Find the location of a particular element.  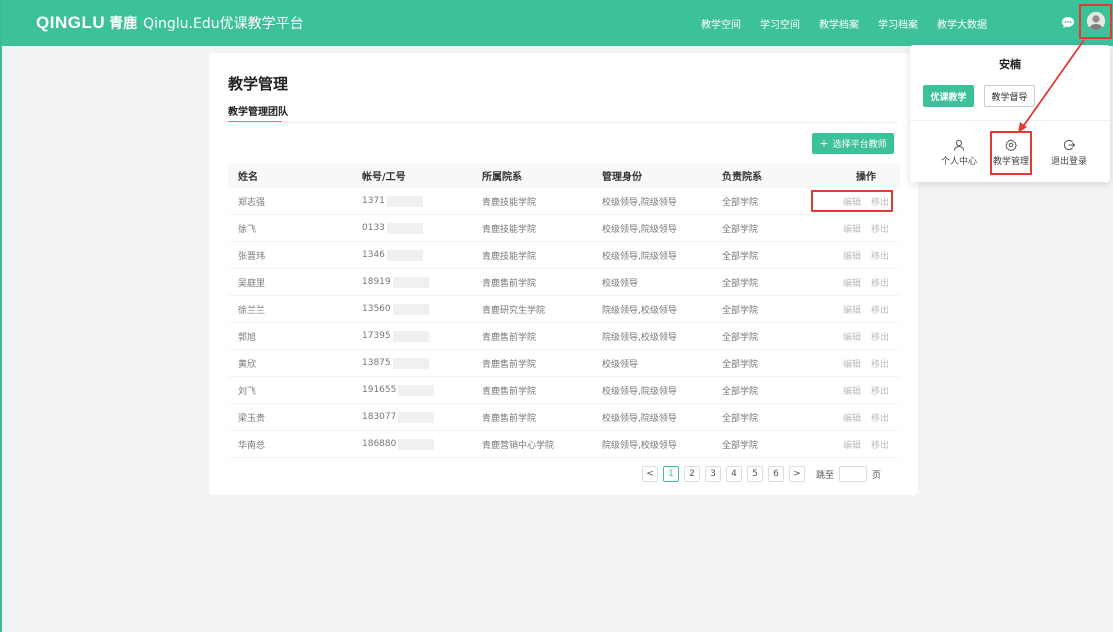

table-row: 梁玉贵 183077 青鹿售前学院 校级领导,院级领导 全部学院 编辑 移出 is located at coordinates (564, 417).